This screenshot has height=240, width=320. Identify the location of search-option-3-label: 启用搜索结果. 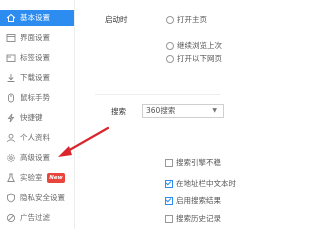
(198, 200).